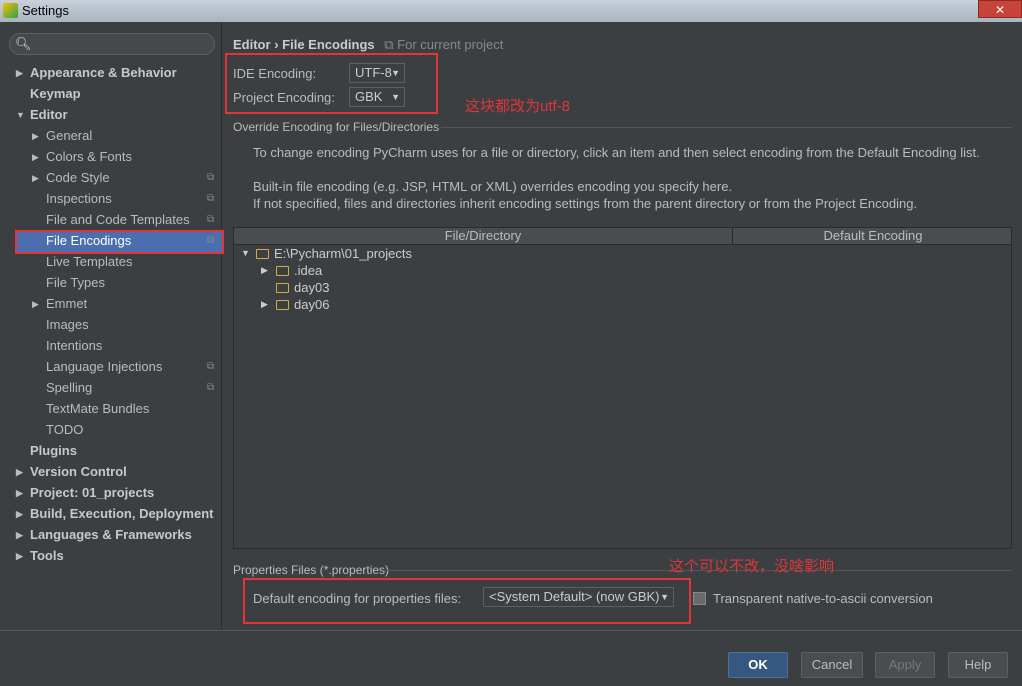  I want to click on sidebar-item: Spelling ⧉, so click(130, 388).